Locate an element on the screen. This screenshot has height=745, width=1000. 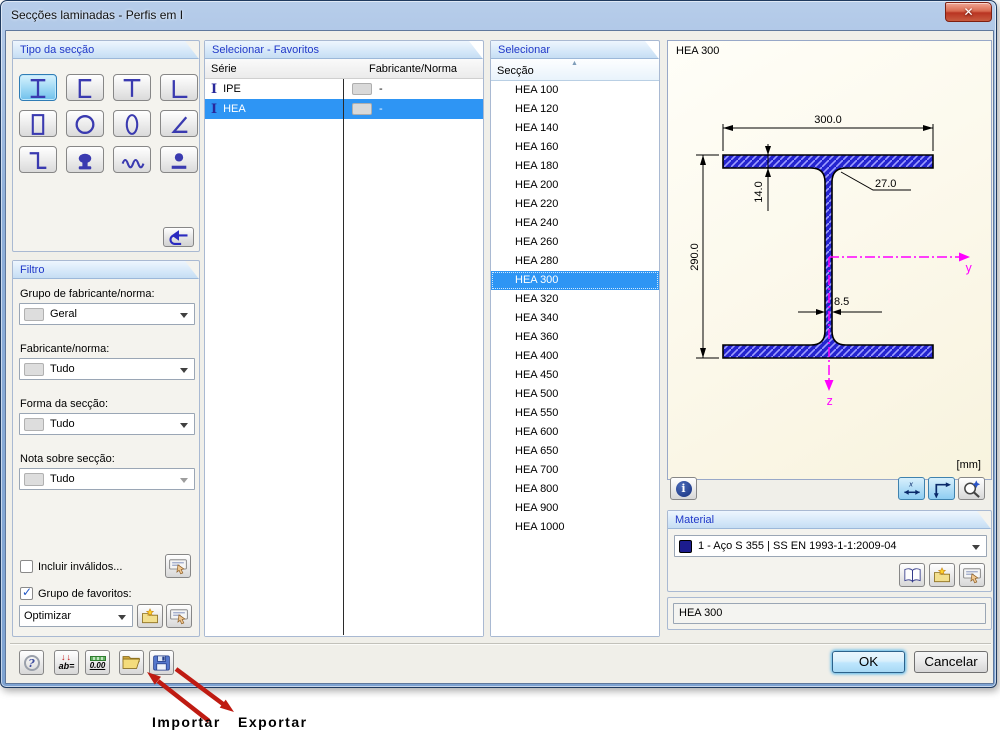
close-button: ✕ is located at coordinates (968, 12).